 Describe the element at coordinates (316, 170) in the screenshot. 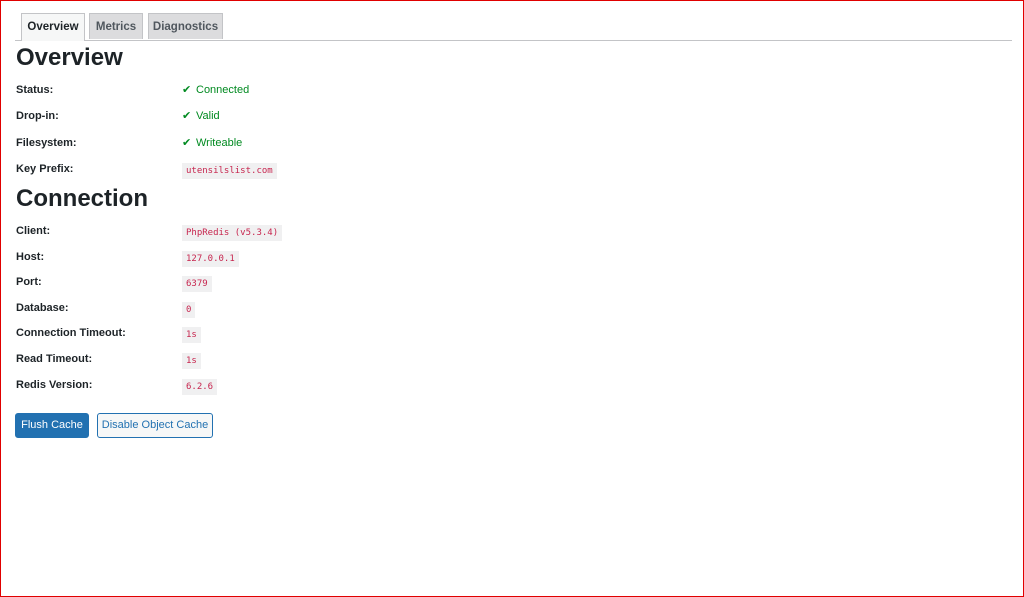

I see `key-prefix-row: Key Prefix: utensilslist.com` at that location.